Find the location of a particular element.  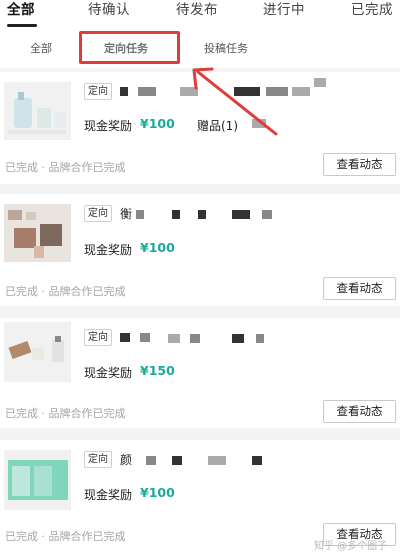

redacted-title is located at coordinates (124, 91).